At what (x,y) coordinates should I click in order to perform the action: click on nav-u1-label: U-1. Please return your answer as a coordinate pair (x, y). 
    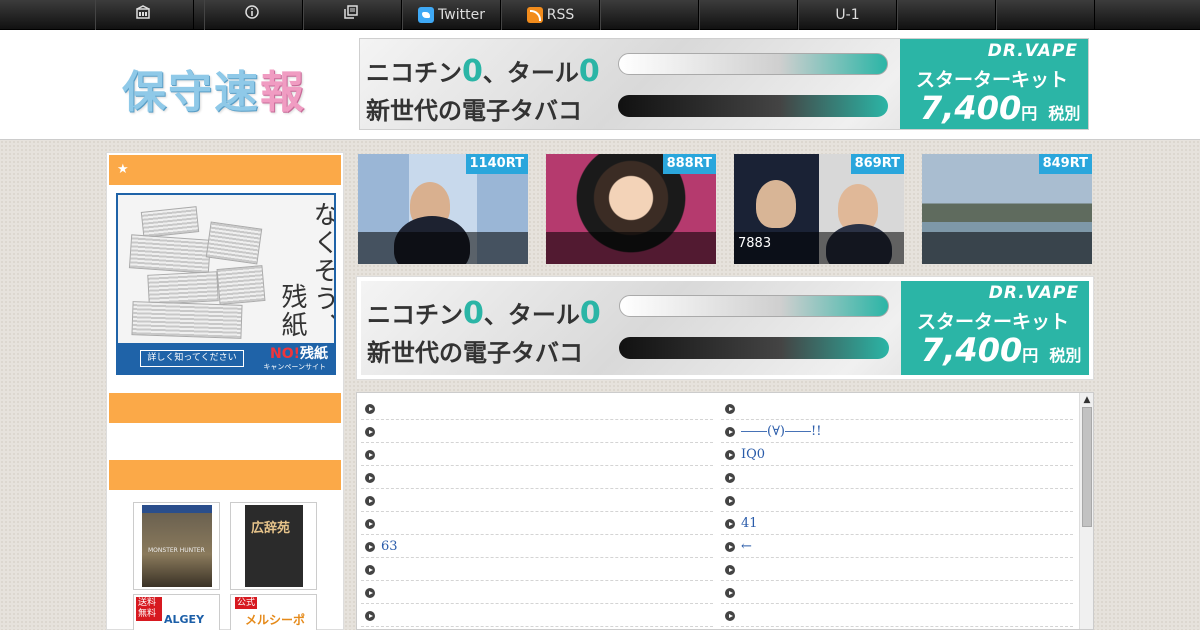
    Looking at the image, I should click on (847, 15).